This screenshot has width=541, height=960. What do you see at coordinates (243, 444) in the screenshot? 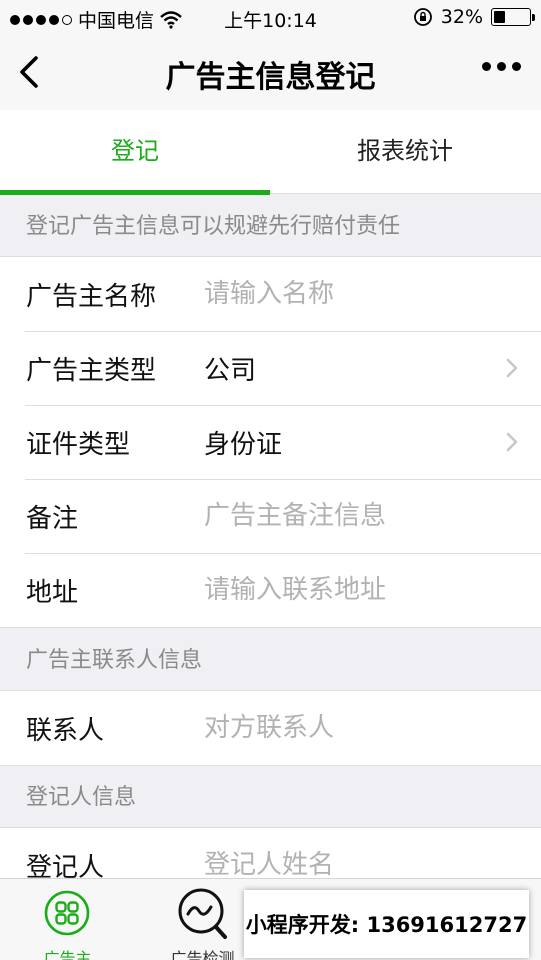
I see `id-type-value: 身份证` at bounding box center [243, 444].